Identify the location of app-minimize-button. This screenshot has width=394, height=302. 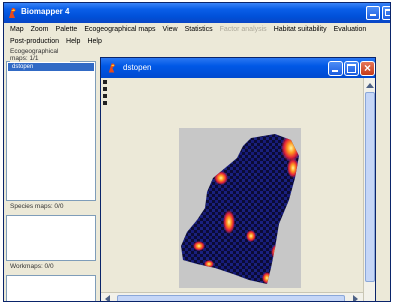
(373, 13).